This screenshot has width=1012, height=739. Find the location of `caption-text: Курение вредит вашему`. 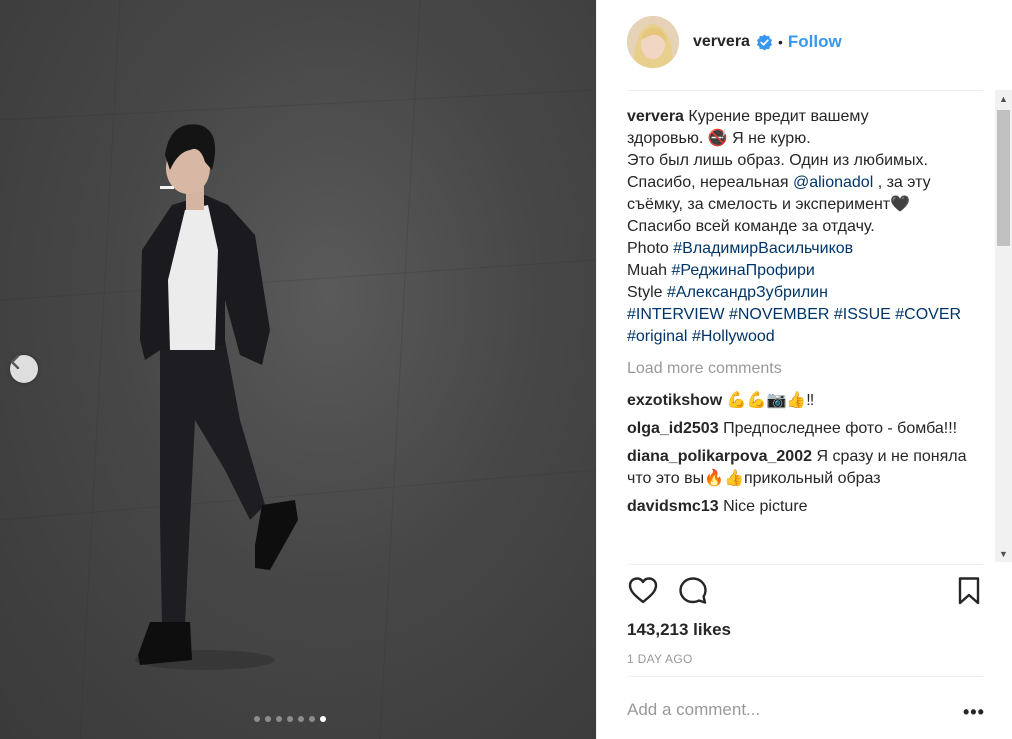

caption-text: Курение вредит вашему is located at coordinates (778, 116).